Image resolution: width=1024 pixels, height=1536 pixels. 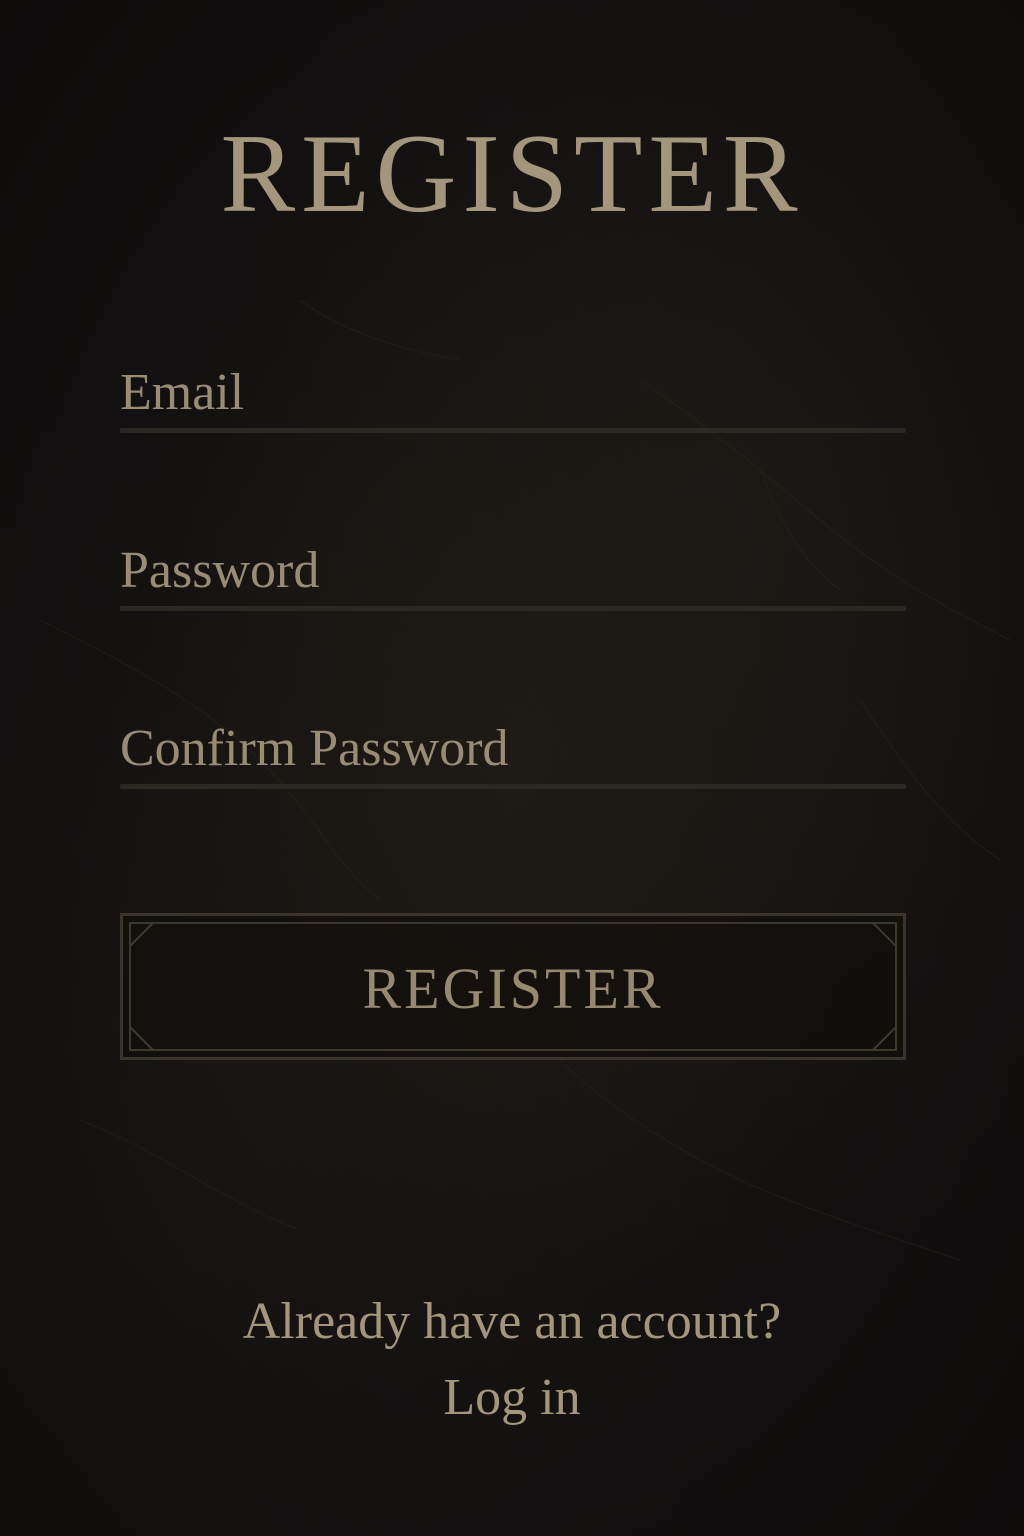 What do you see at coordinates (513, 571) in the screenshot?
I see `password-field` at bounding box center [513, 571].